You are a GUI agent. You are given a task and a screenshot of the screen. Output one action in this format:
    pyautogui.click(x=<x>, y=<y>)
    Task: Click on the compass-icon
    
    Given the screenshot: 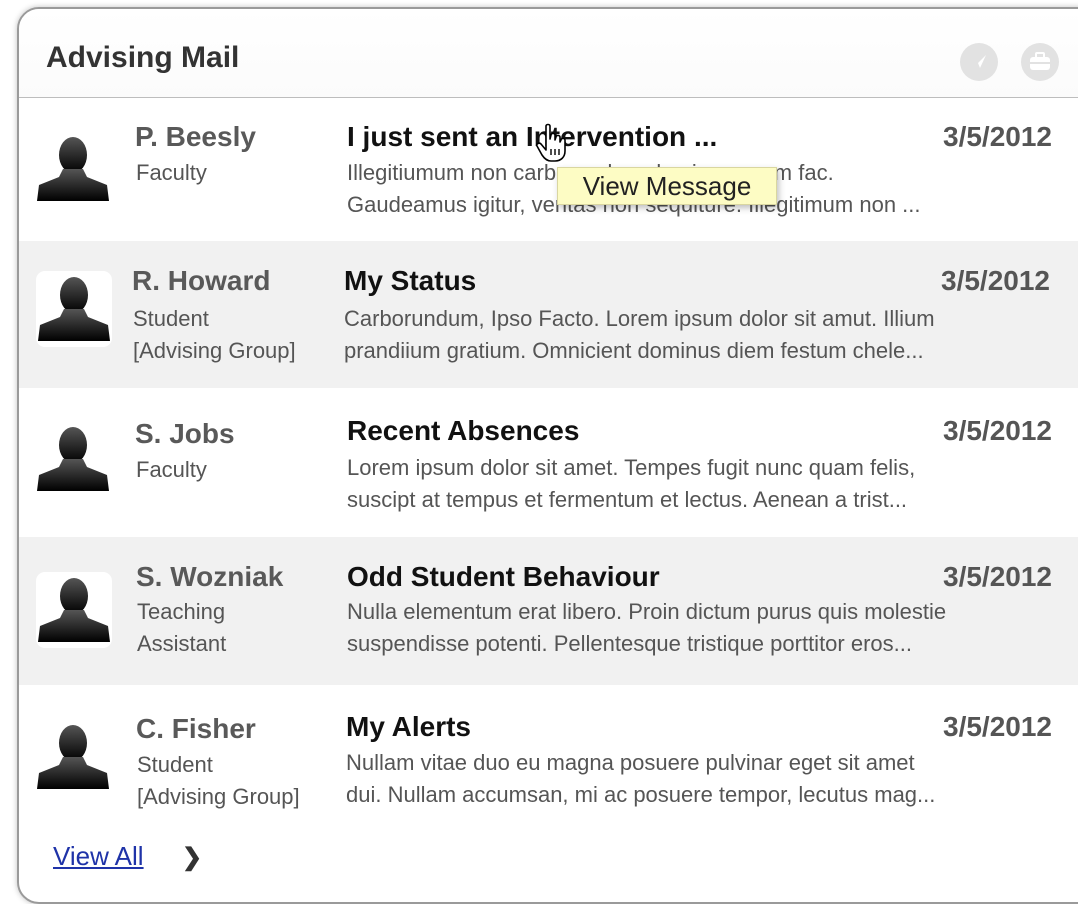 What is the action you would take?
    pyautogui.click(x=979, y=62)
    